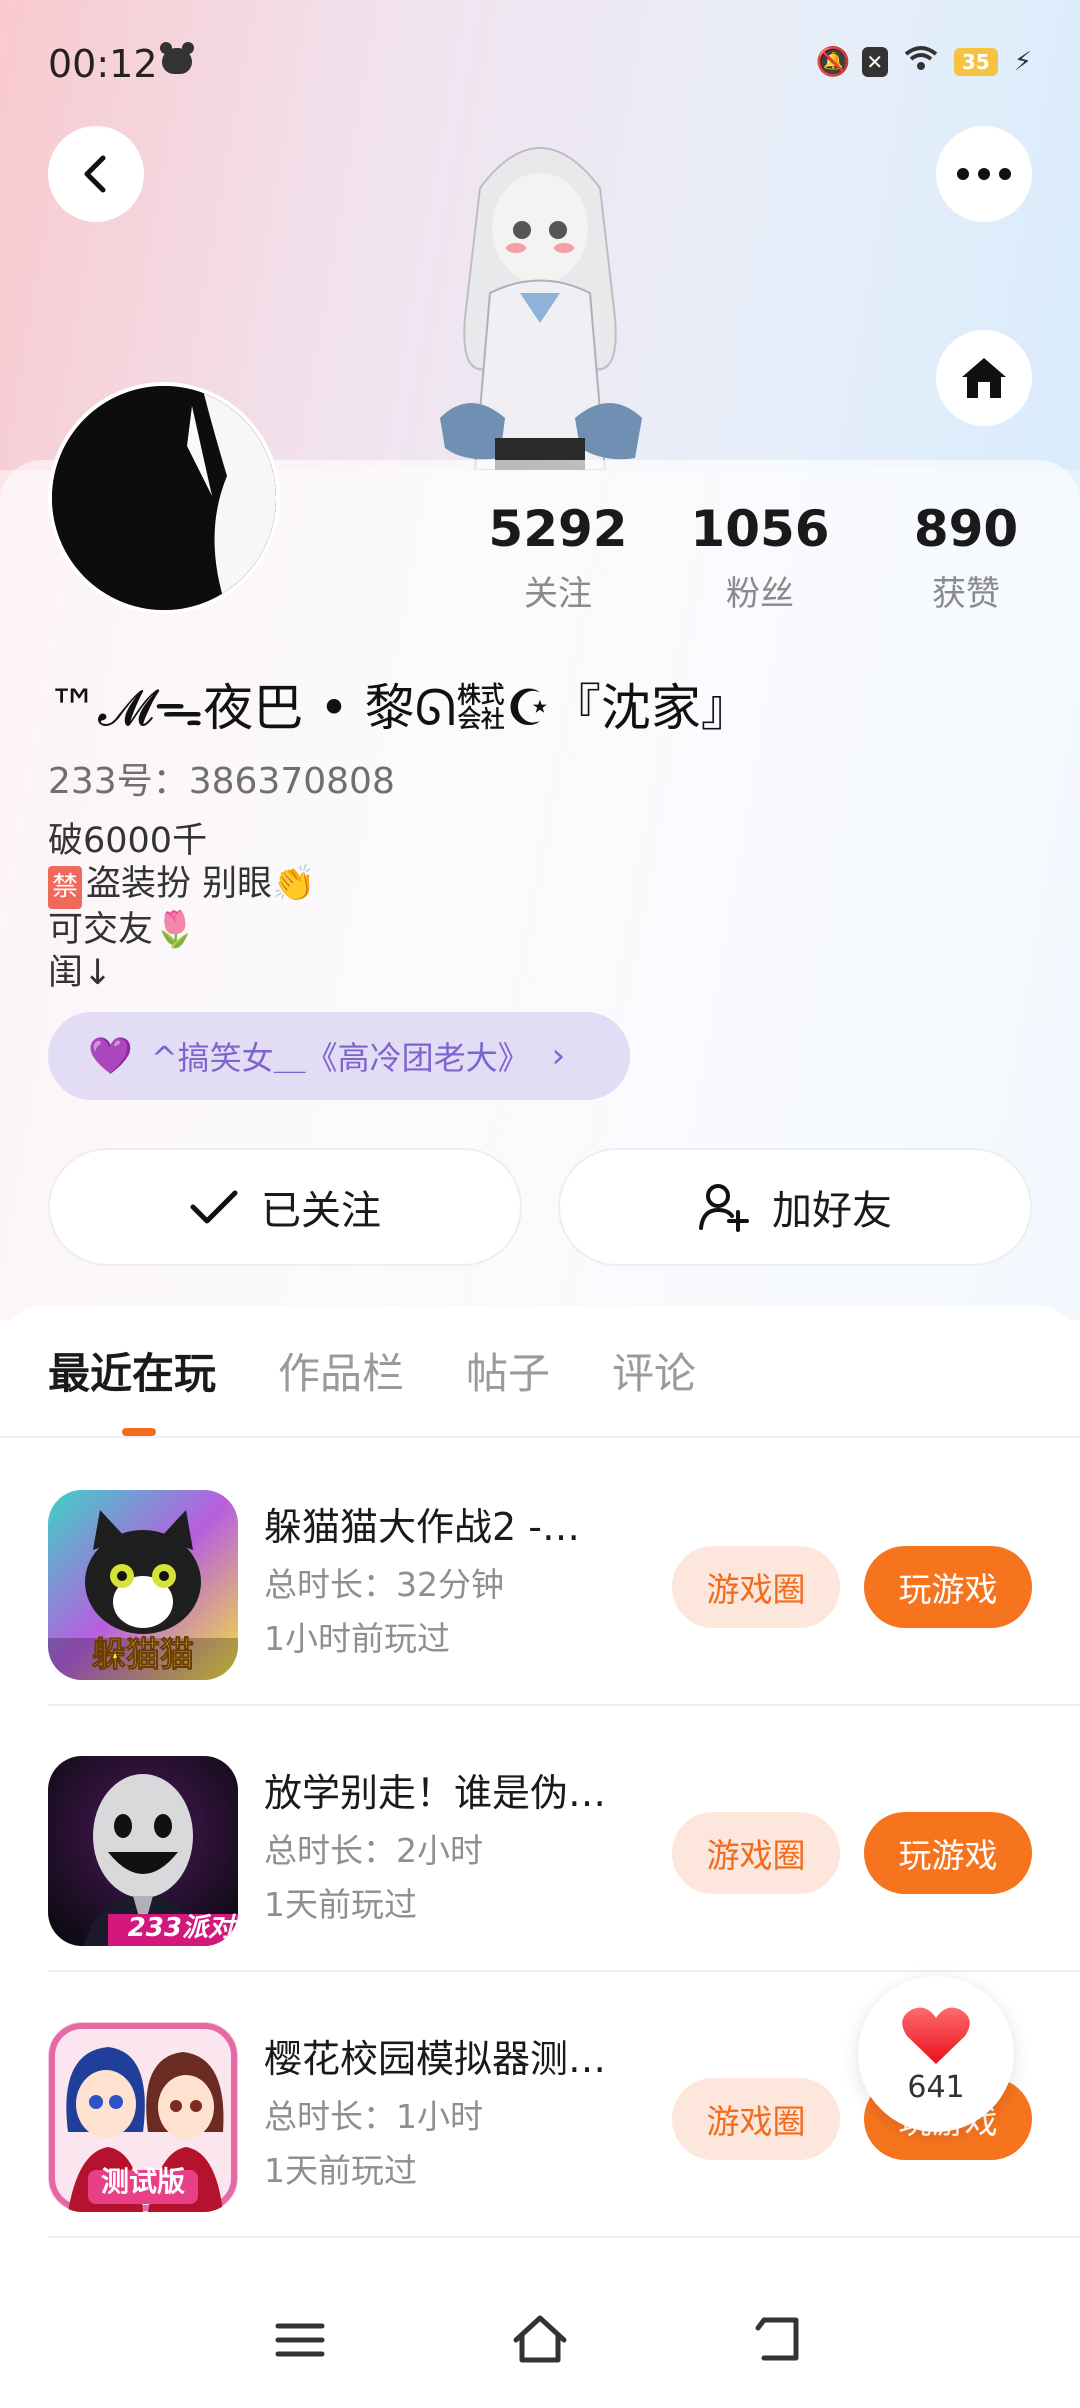  What do you see at coordinates (177, 58) in the screenshot?
I see `bear-icon` at bounding box center [177, 58].